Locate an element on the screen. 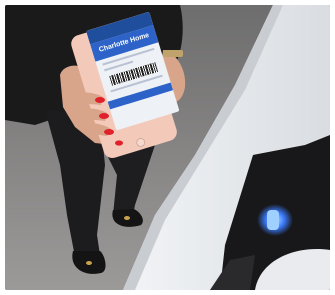 The width and height of the screenshot is (335, 295). right-shoe-buckle is located at coordinates (127, 218).